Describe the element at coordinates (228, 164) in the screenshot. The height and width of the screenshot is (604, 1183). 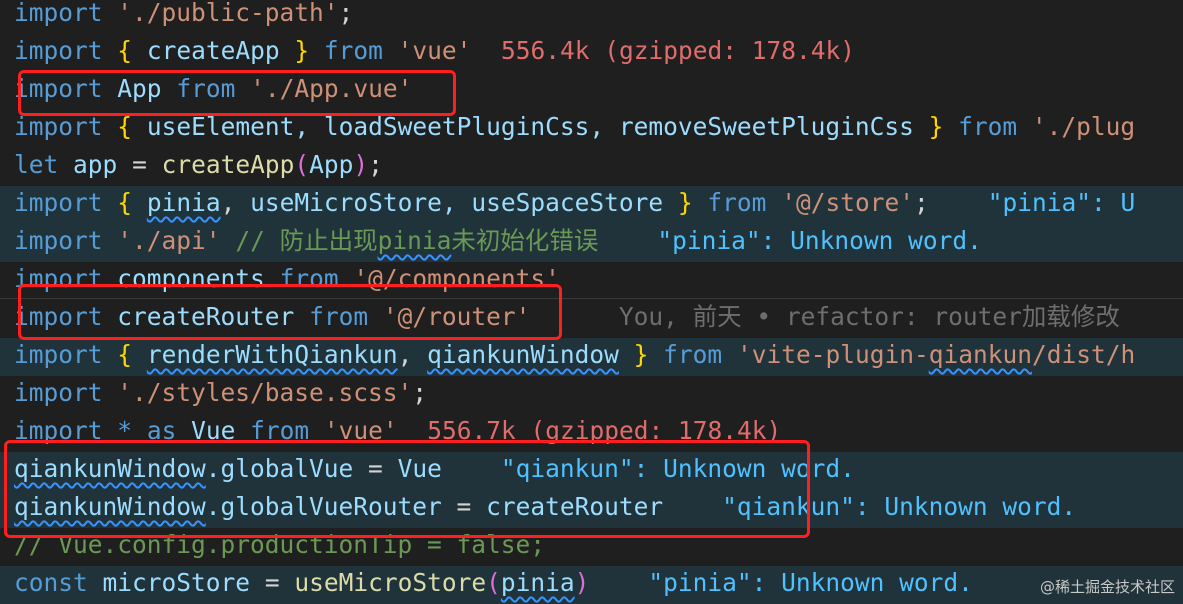
I see `function-call: createApp` at that location.